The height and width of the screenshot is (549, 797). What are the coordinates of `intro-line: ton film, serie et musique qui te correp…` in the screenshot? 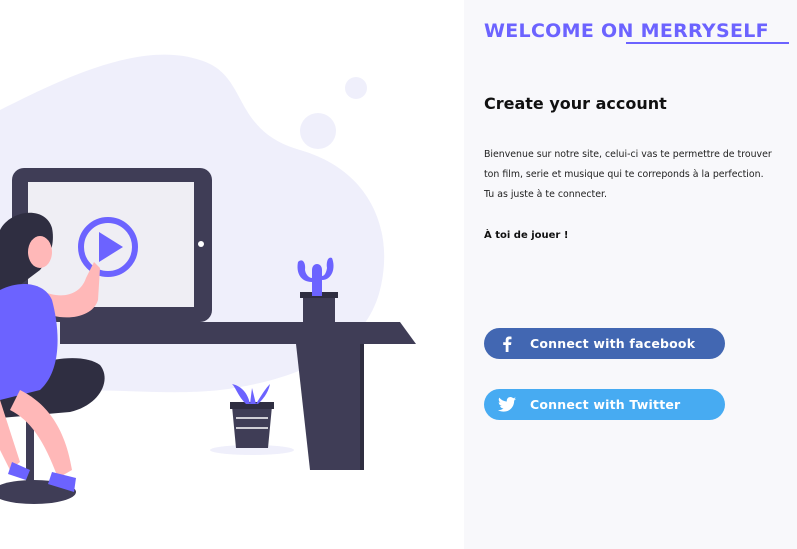 It's located at (624, 174).